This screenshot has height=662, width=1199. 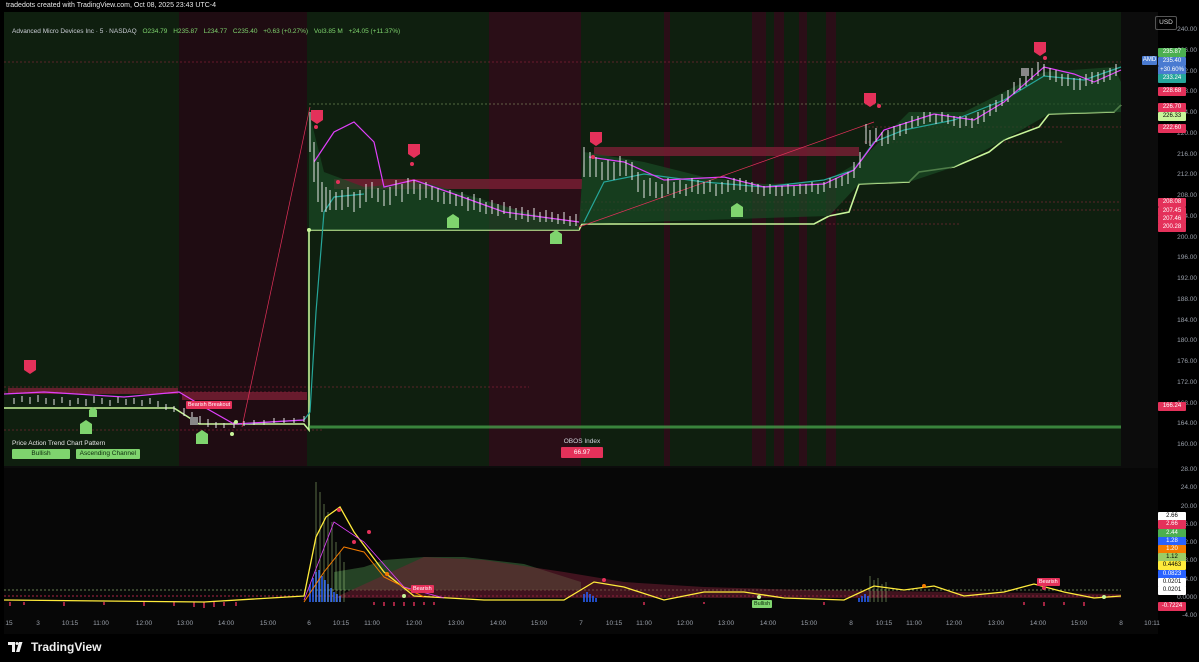 What do you see at coordinates (155, 31) in the screenshot?
I see `open-value: O234.79` at bounding box center [155, 31].